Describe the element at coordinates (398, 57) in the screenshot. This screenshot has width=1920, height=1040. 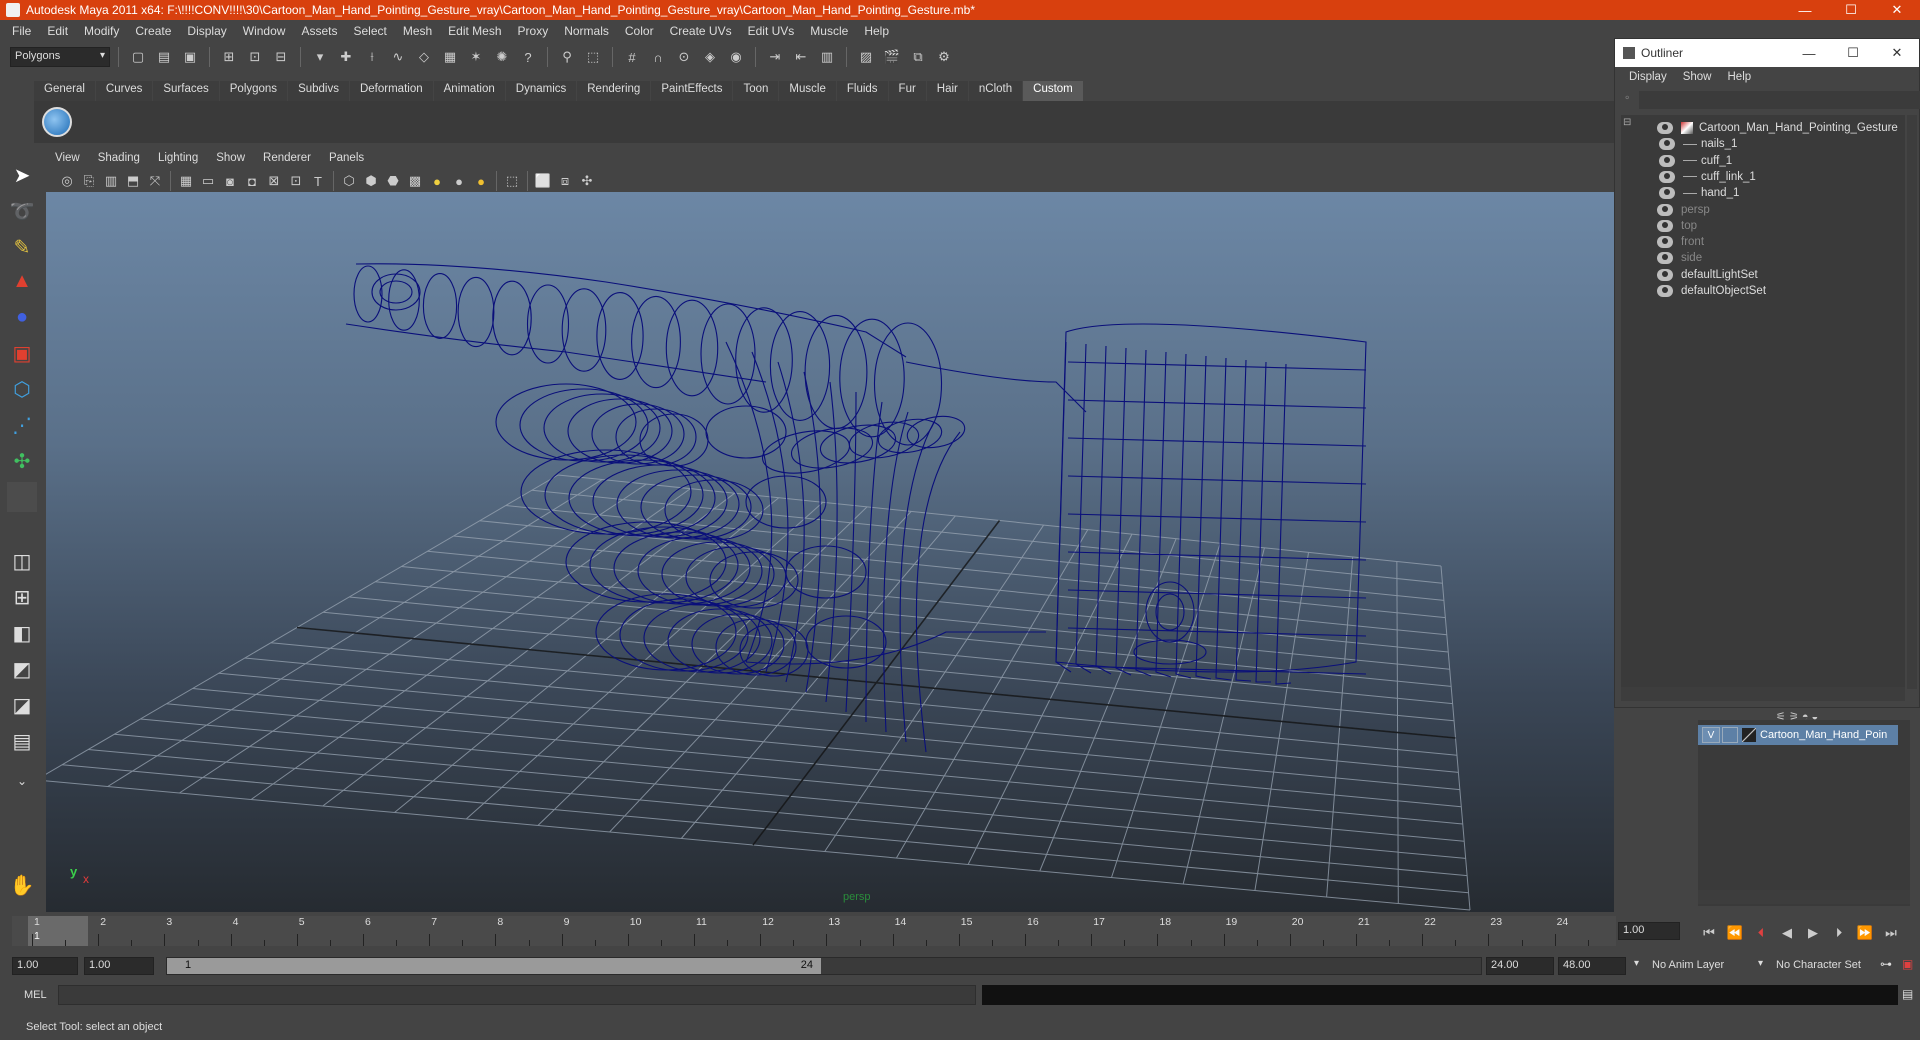
I see `select-curves-icon: ∿` at that location.